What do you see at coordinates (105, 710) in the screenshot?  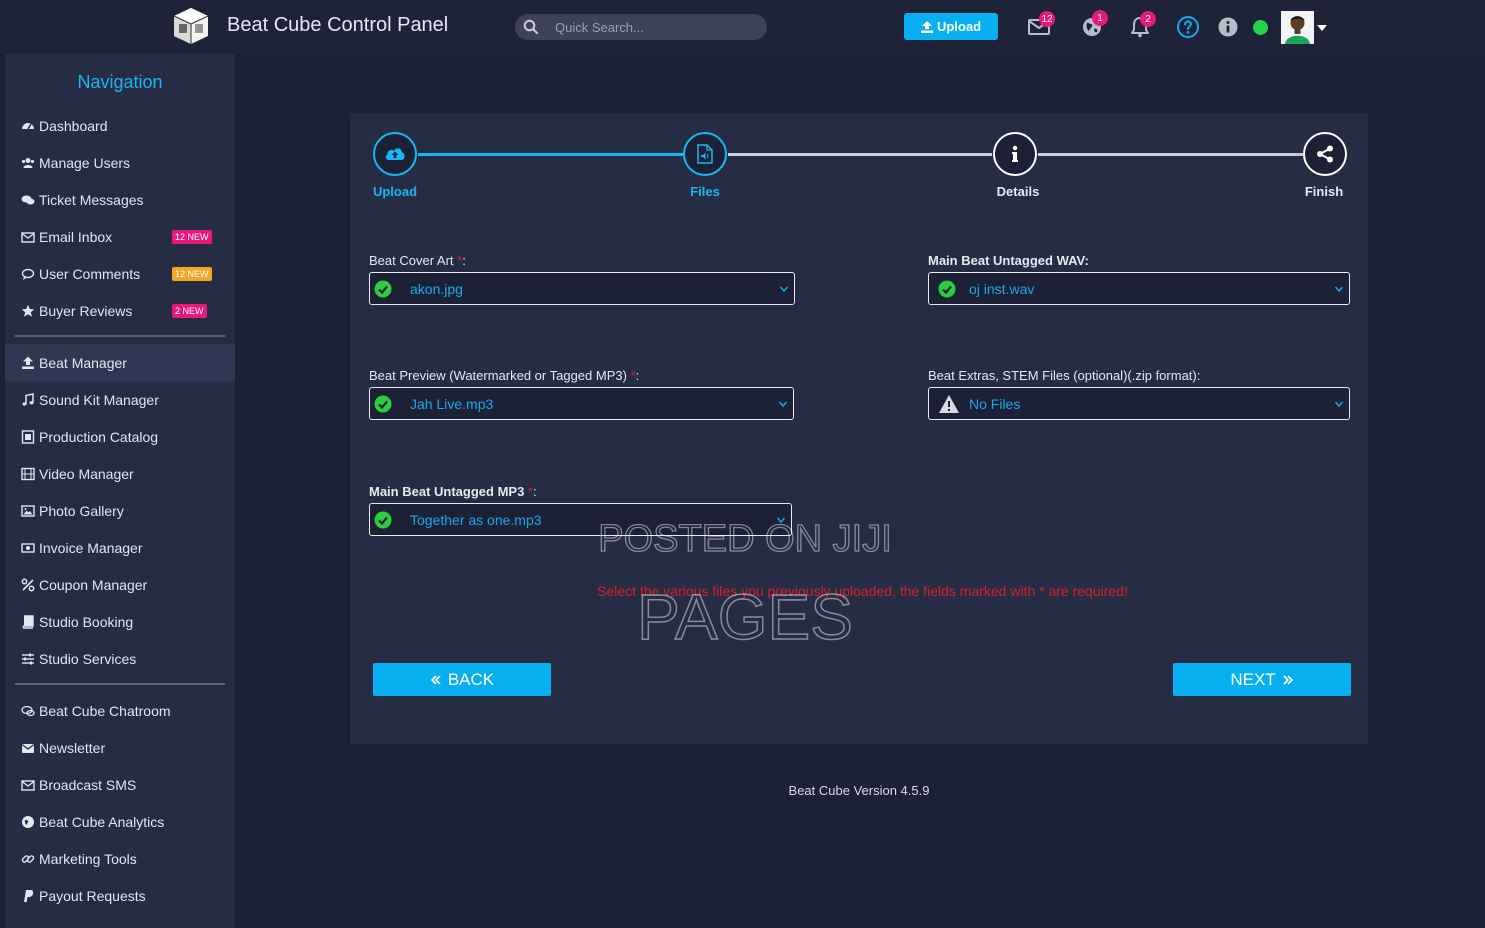 I see `sidebar-item-label: Beat Cube Chatroom` at bounding box center [105, 710].